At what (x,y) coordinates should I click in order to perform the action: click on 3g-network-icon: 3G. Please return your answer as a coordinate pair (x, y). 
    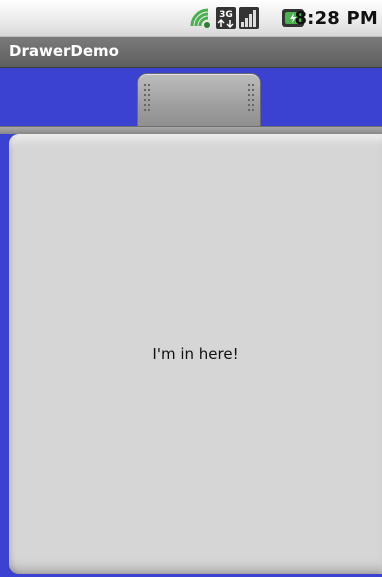
    Looking at the image, I should click on (226, 18).